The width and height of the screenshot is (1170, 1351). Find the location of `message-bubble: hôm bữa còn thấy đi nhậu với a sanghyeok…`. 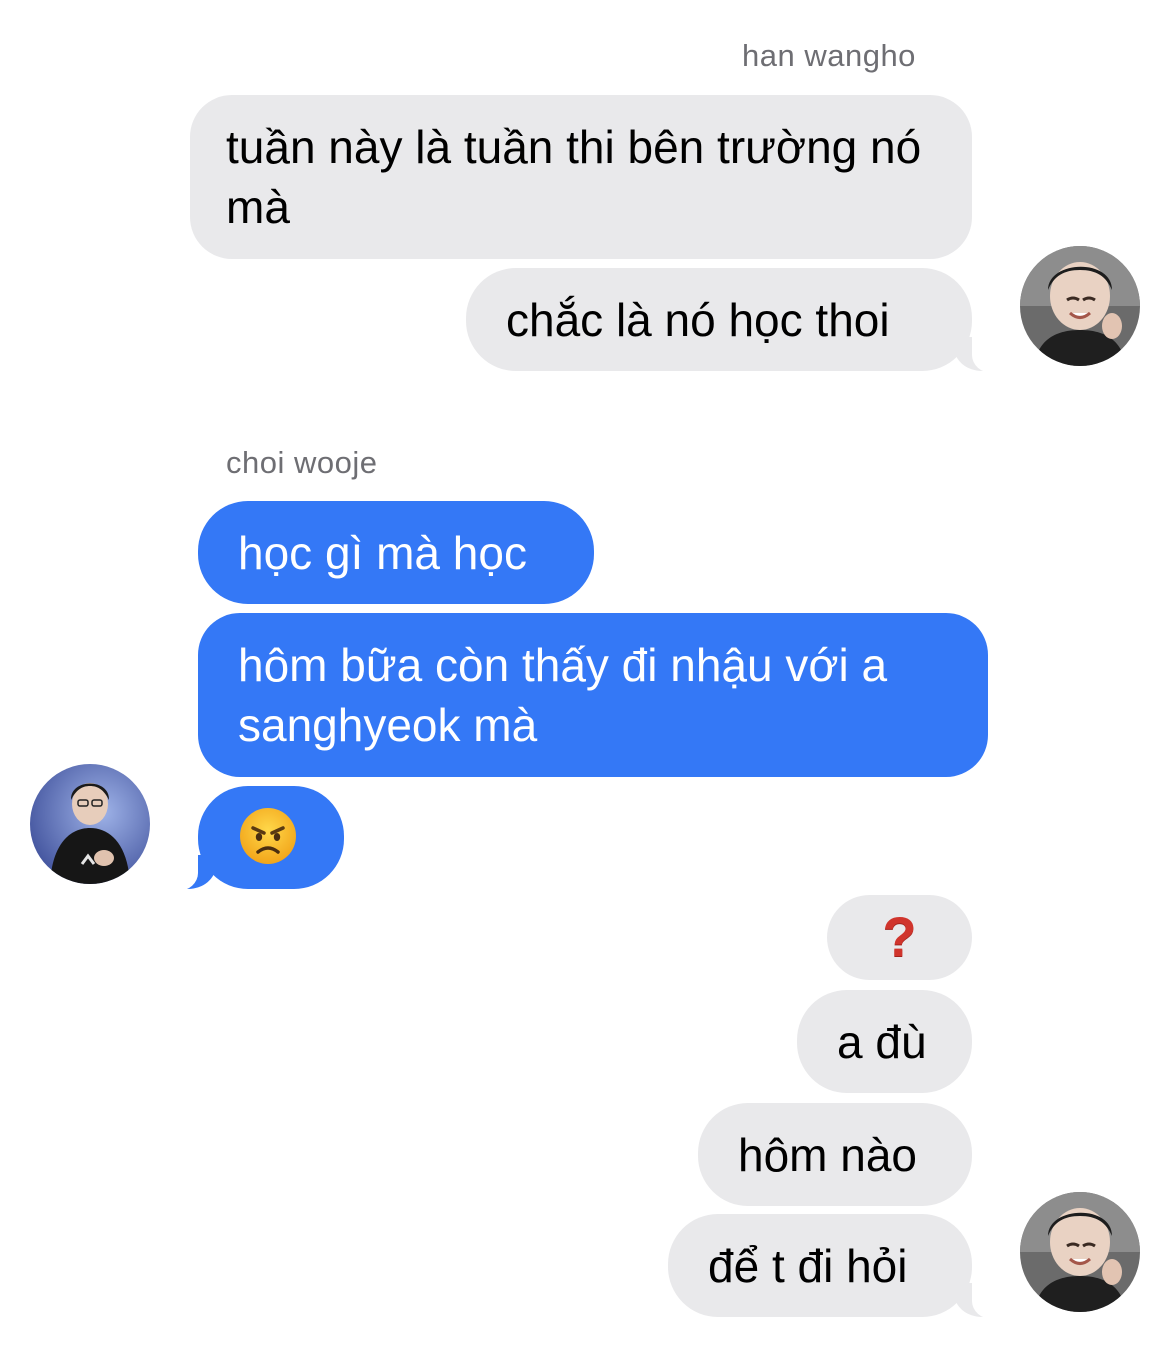

message-bubble: hôm bữa còn thấy đi nhậu với a sanghyeok… is located at coordinates (593, 695).